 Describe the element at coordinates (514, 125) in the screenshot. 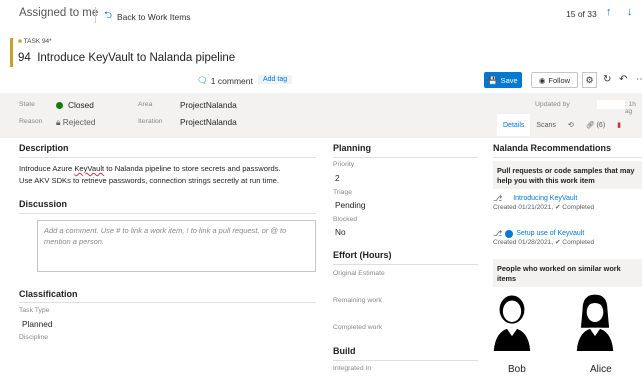

I see `tab-details: Details` at that location.